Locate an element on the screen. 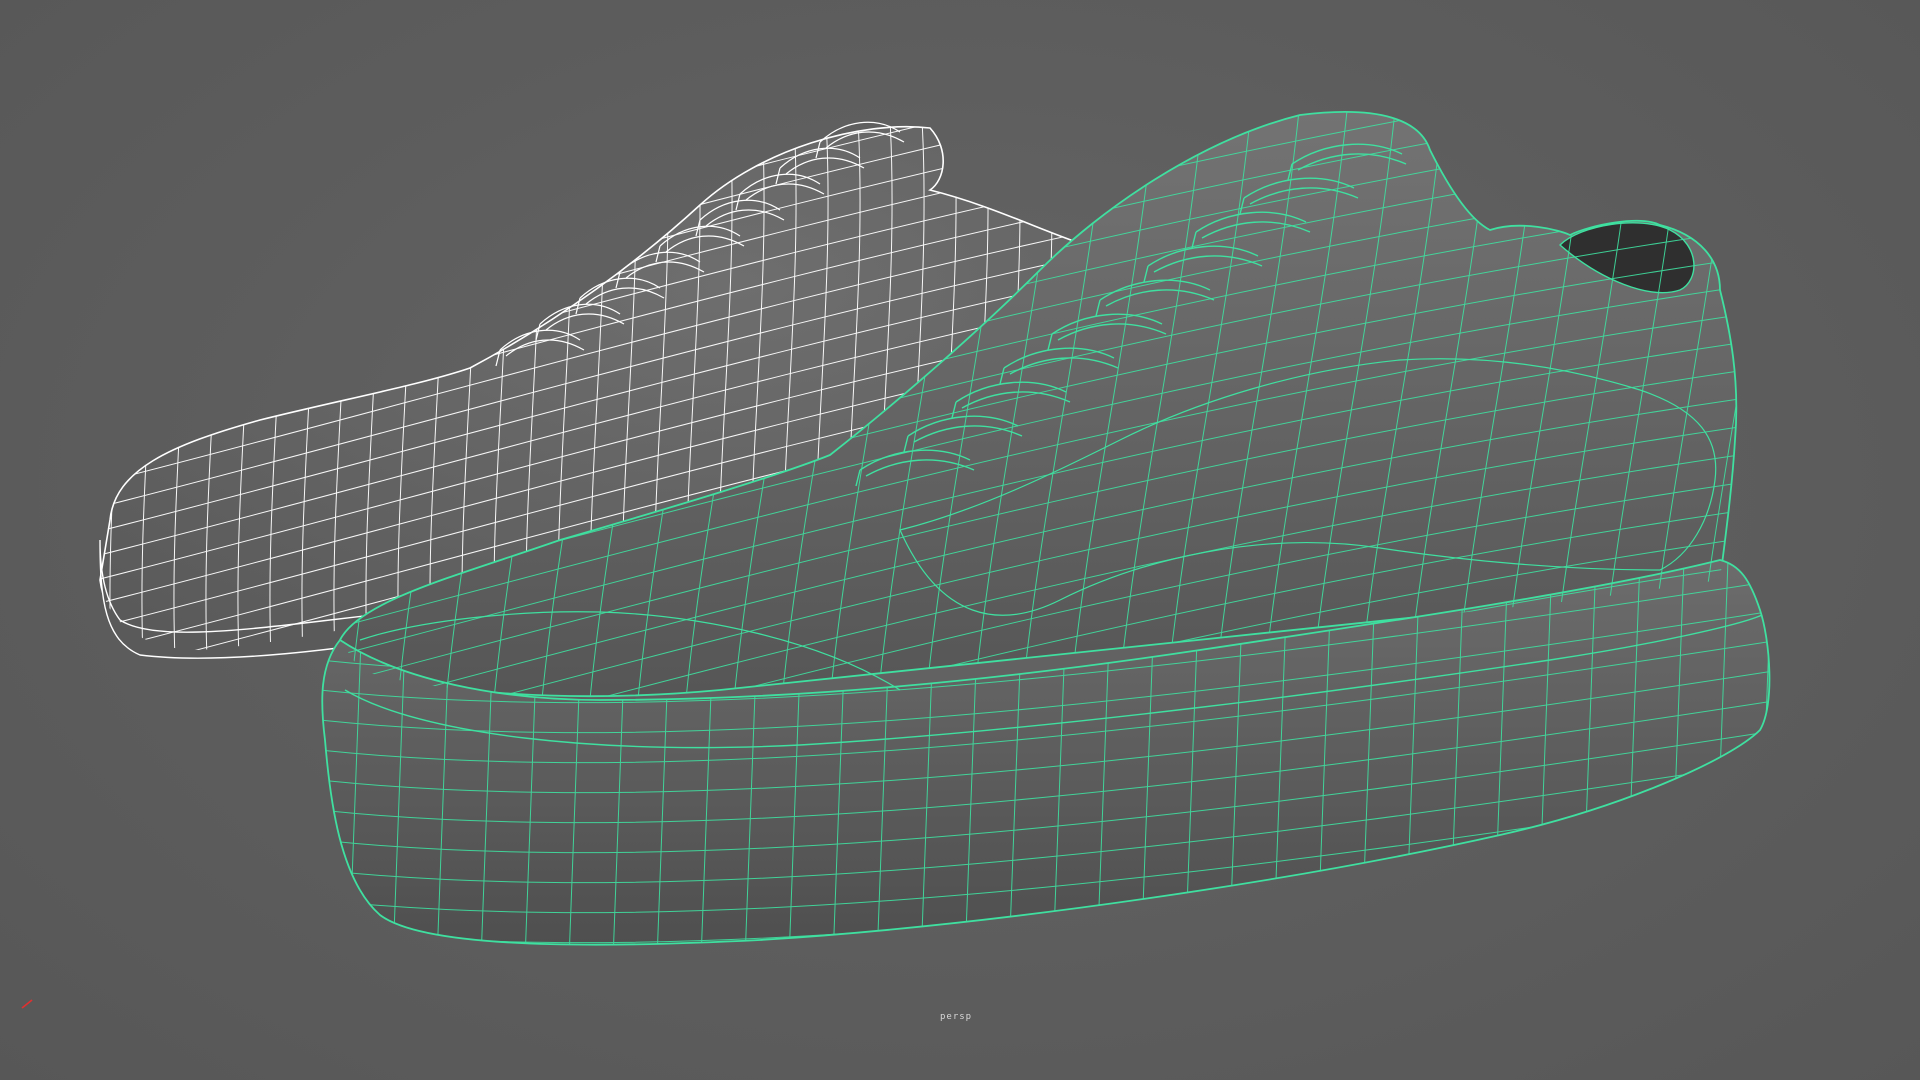  axis-gizmo-icon is located at coordinates (27, 1004).